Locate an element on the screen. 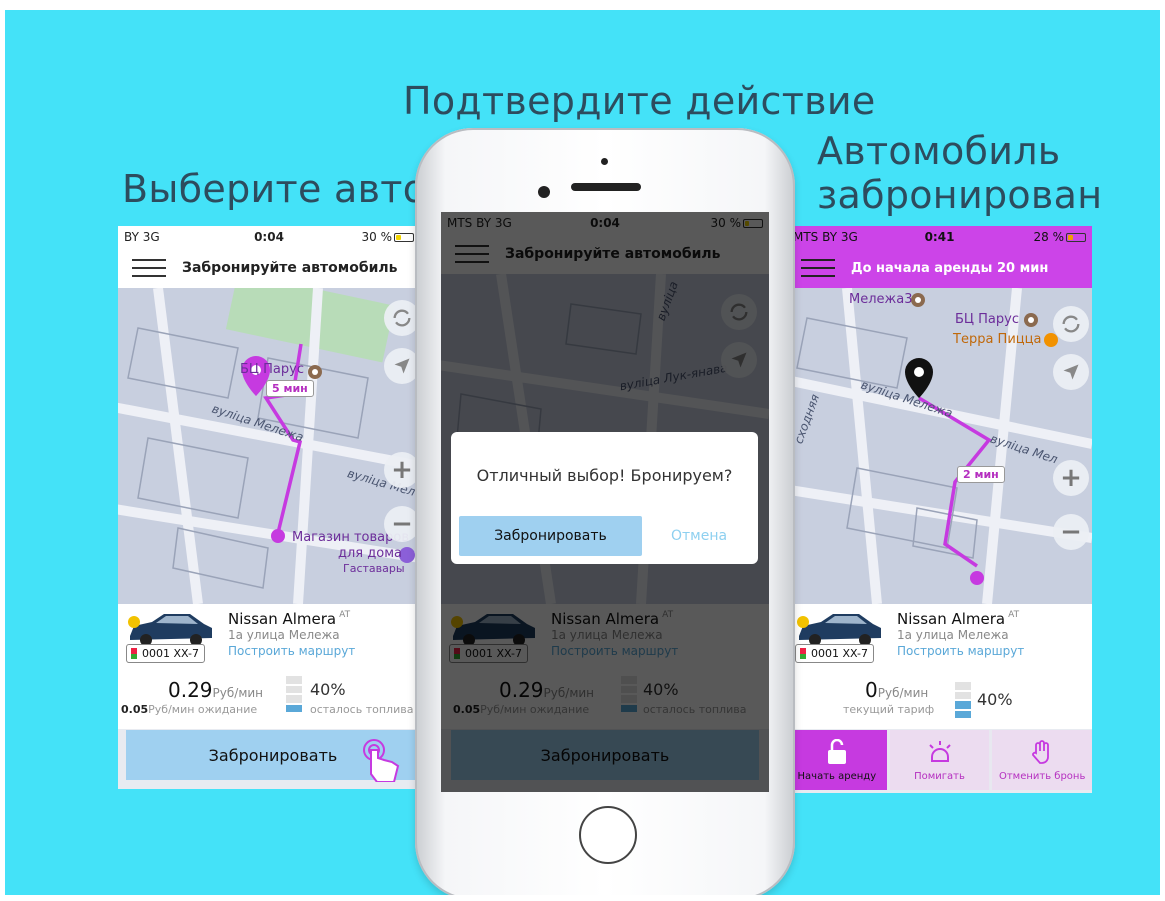 The width and height of the screenshot is (1165, 901). map-label-bc: БЦ Парус is located at coordinates (272, 369).